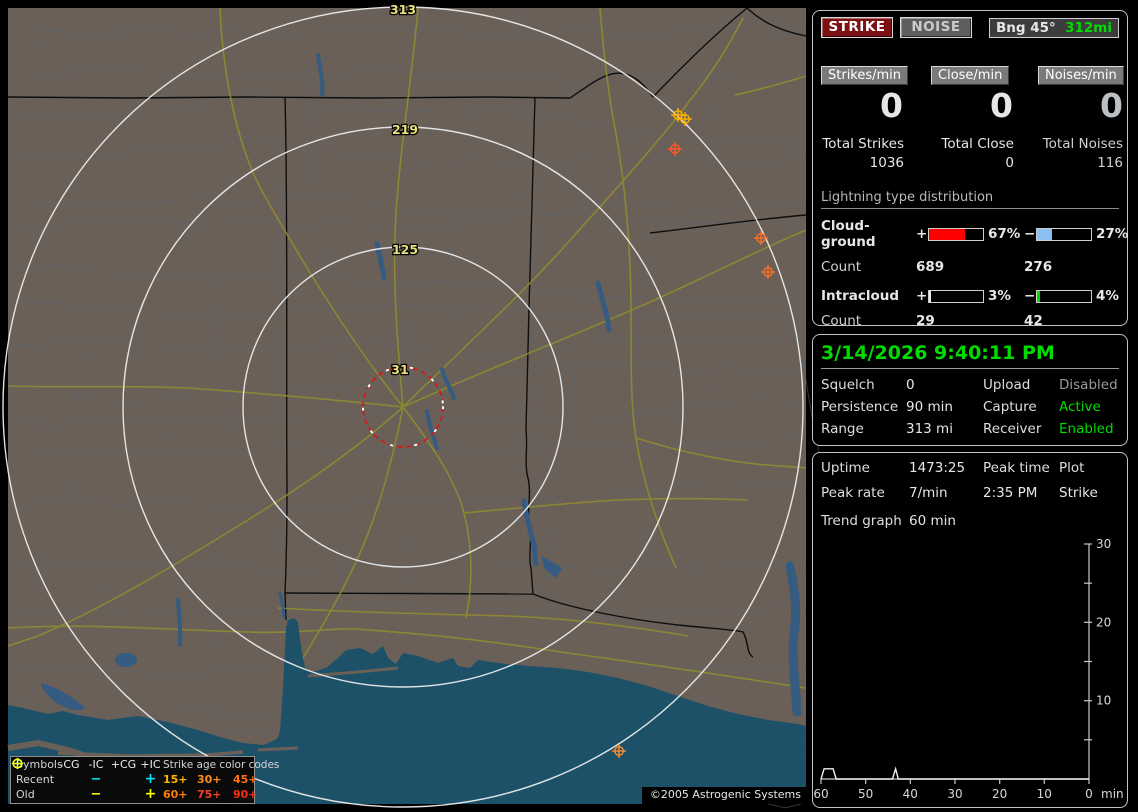 The height and width of the screenshot is (812, 1138). What do you see at coordinates (860, 407) in the screenshot?
I see `persistence-label: Persistence` at bounding box center [860, 407].